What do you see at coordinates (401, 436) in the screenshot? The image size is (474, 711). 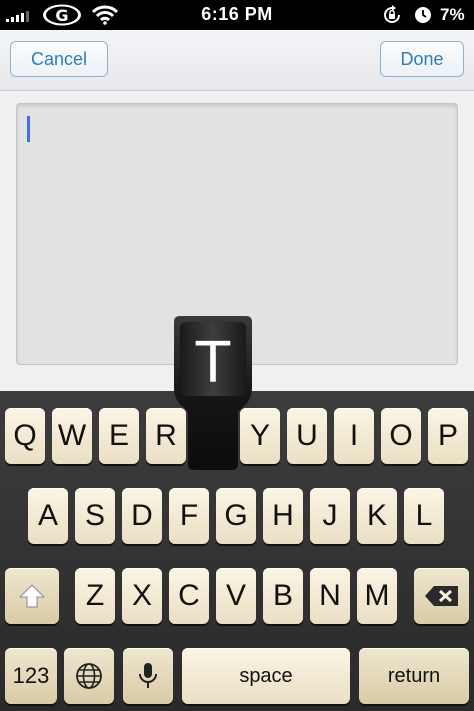 I see `key-o: O` at bounding box center [401, 436].